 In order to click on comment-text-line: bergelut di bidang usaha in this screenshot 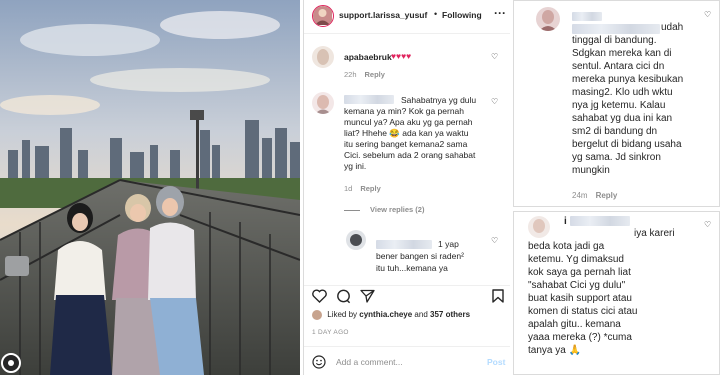, I will do `click(627, 144)`.